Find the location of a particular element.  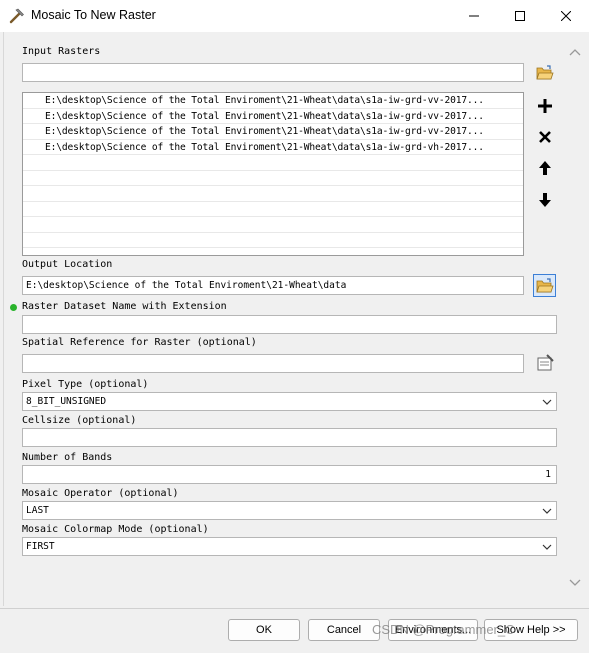

arrow-down-icon is located at coordinates (545, 200).